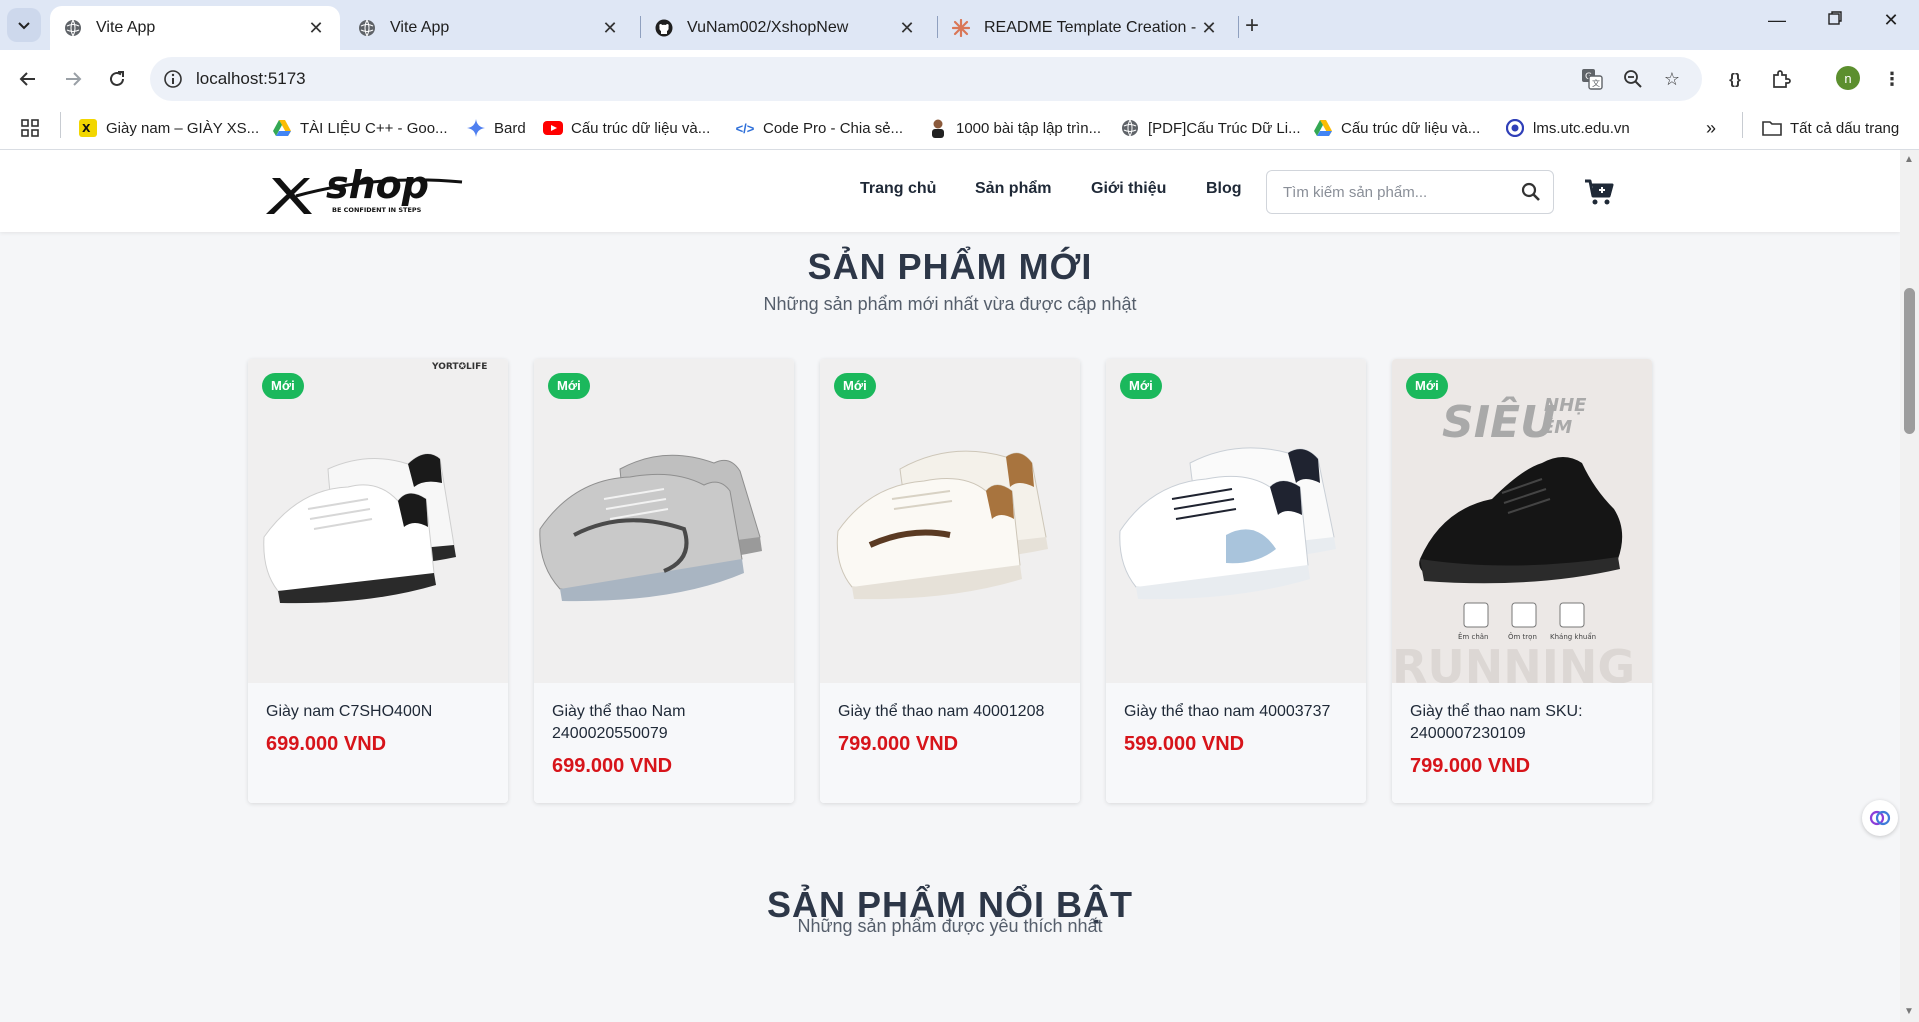 This screenshot has width=1919, height=1022. Describe the element at coordinates (926, 79) in the screenshot. I see `address-bar: localhost:5173 G文 ☆` at that location.